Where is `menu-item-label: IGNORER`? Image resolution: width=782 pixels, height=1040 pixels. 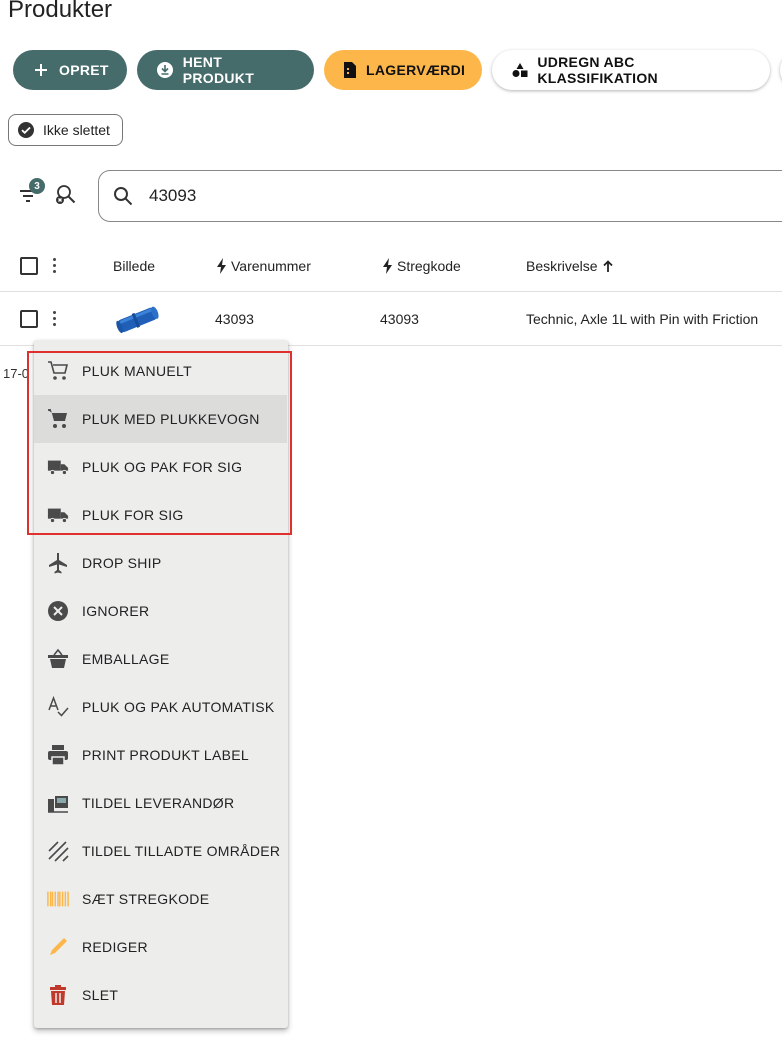 menu-item-label: IGNORER is located at coordinates (116, 611).